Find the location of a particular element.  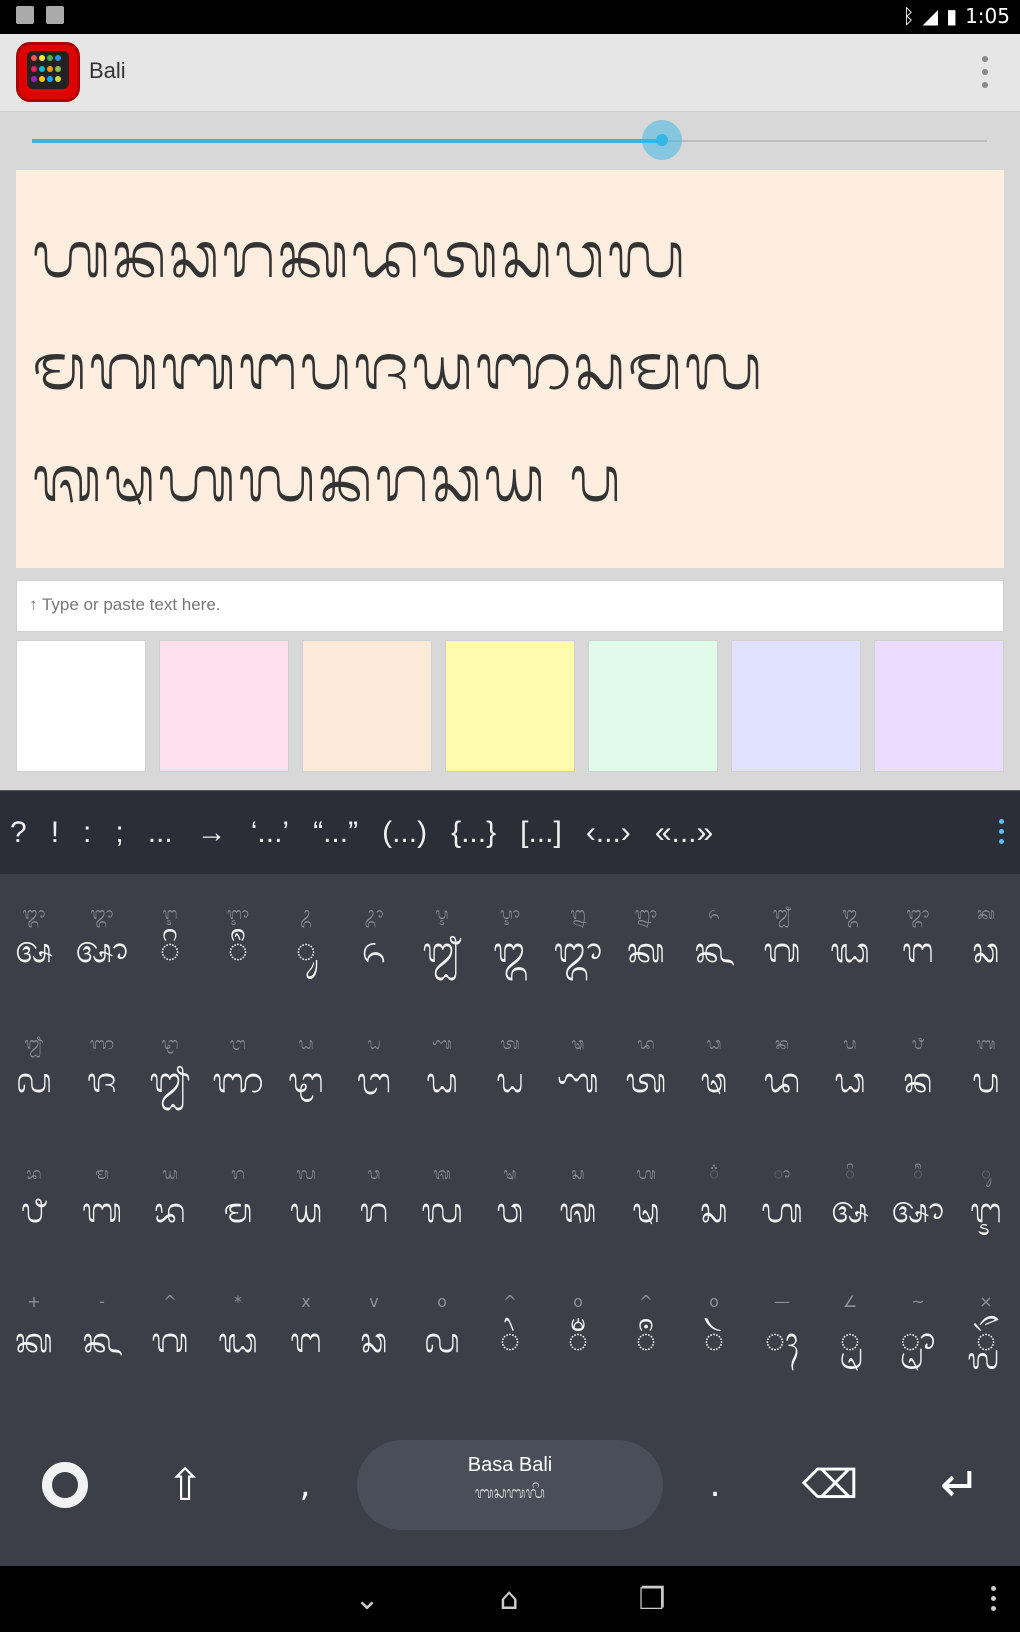

character-key: ᬑᬖ is located at coordinates (850, 951).